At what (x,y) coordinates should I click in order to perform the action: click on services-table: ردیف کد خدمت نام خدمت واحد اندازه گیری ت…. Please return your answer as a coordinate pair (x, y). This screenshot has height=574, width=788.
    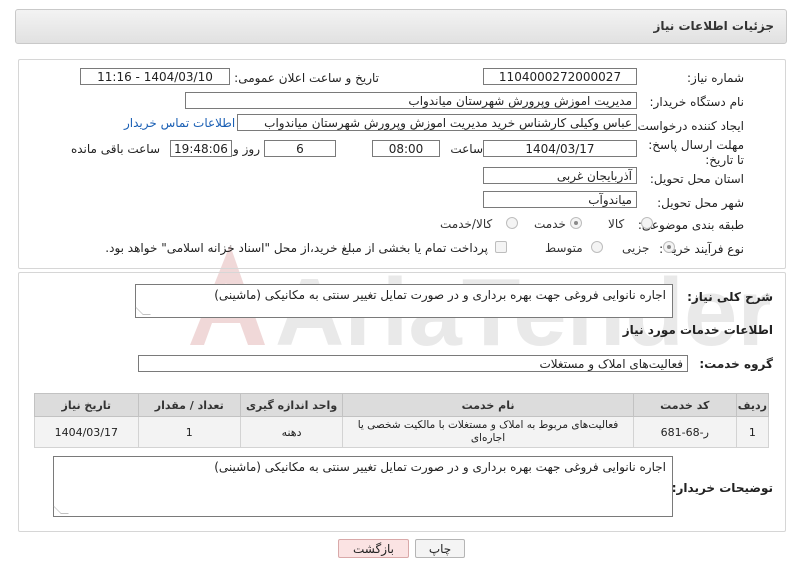
    Looking at the image, I should click on (402, 420).